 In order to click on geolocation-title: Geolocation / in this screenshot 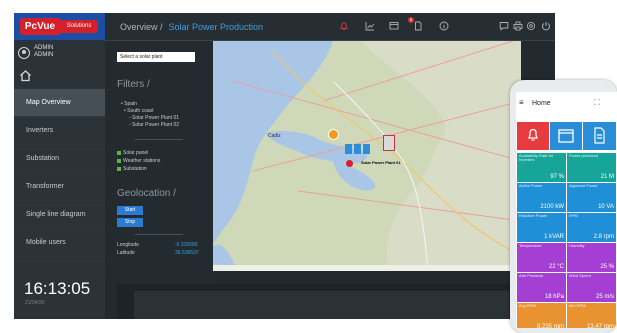, I will do `click(146, 193)`.